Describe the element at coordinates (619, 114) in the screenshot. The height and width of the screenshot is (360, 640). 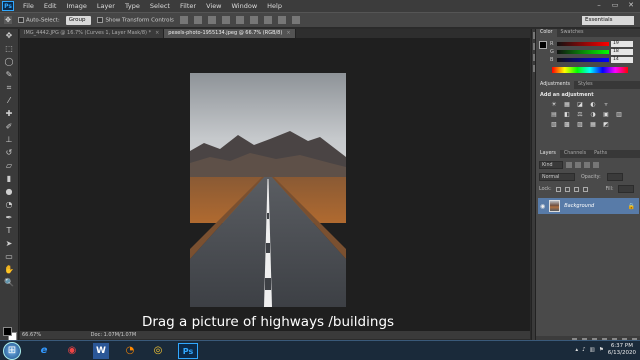
I see `color-lookup-icon: ▥` at that location.